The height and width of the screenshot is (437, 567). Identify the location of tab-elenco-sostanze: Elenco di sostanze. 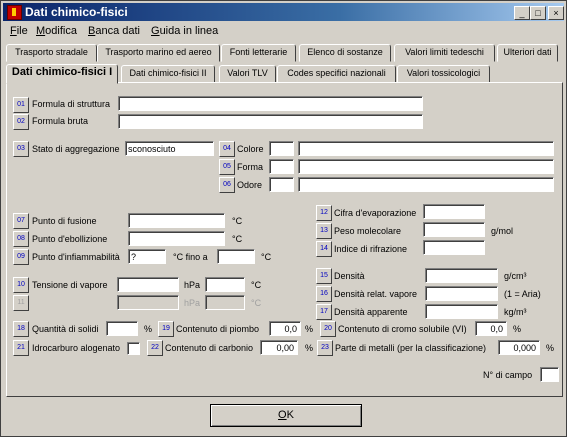
(345, 53).